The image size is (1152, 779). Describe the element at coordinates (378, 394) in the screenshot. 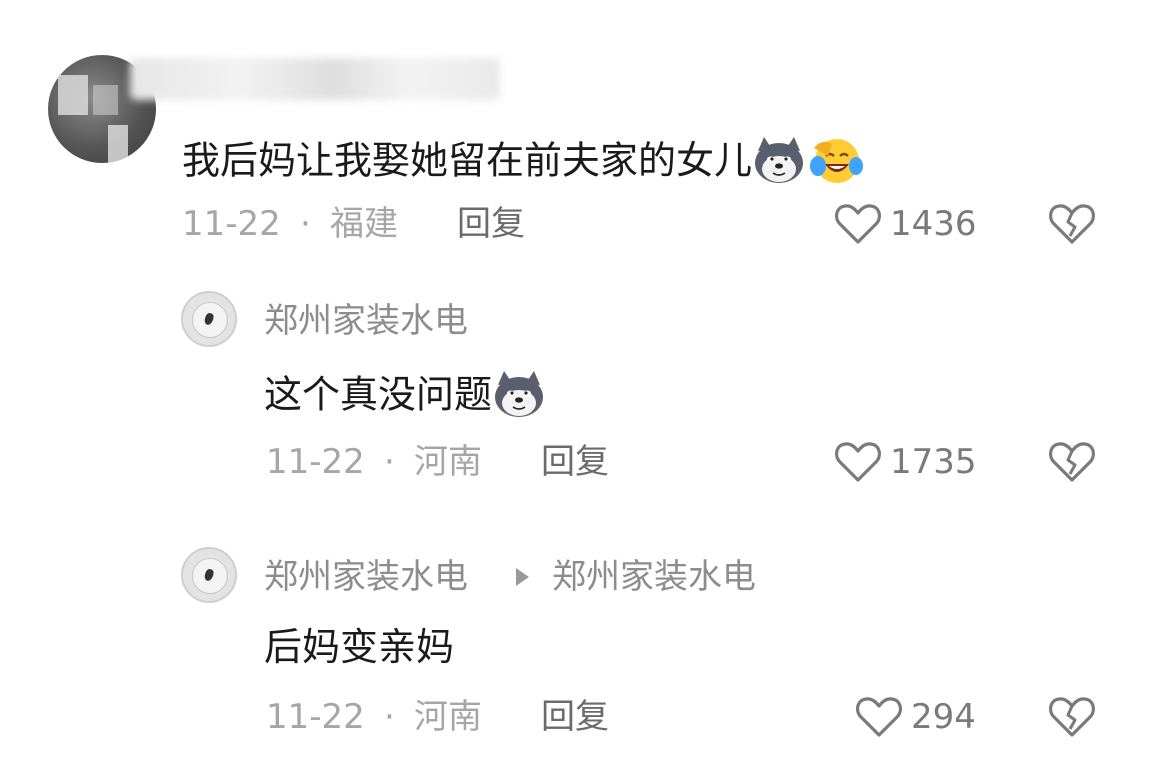

I see `comment-text-content: 这个真没问题` at that location.